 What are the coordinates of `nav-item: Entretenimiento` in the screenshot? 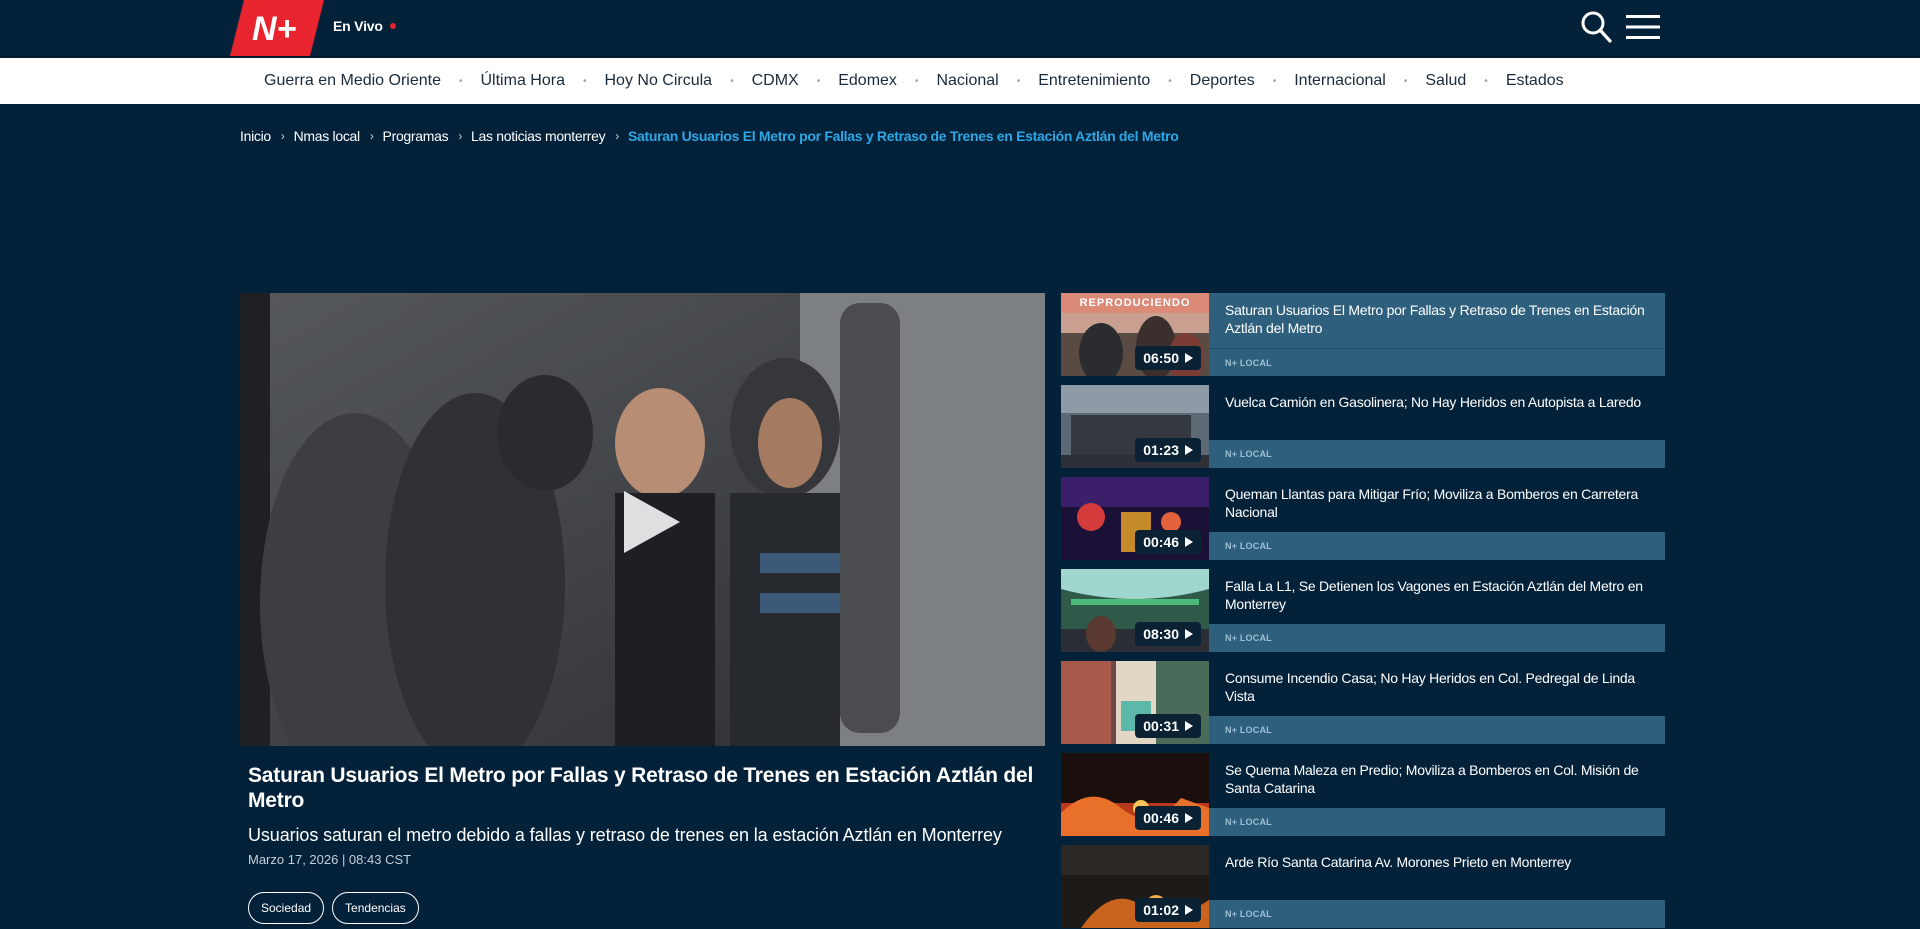 It's located at (1094, 81).